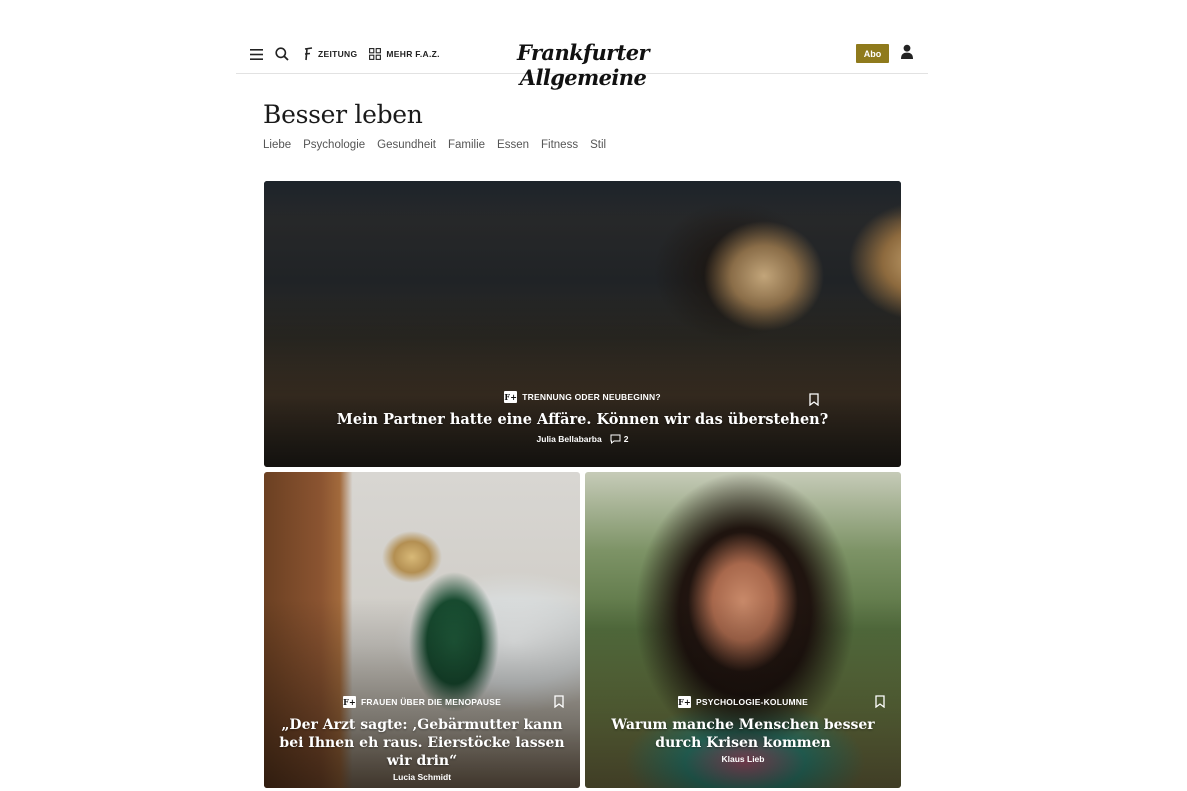  Describe the element at coordinates (334, 145) in the screenshot. I see `subnav-item-psychologie: Psychologie` at that location.